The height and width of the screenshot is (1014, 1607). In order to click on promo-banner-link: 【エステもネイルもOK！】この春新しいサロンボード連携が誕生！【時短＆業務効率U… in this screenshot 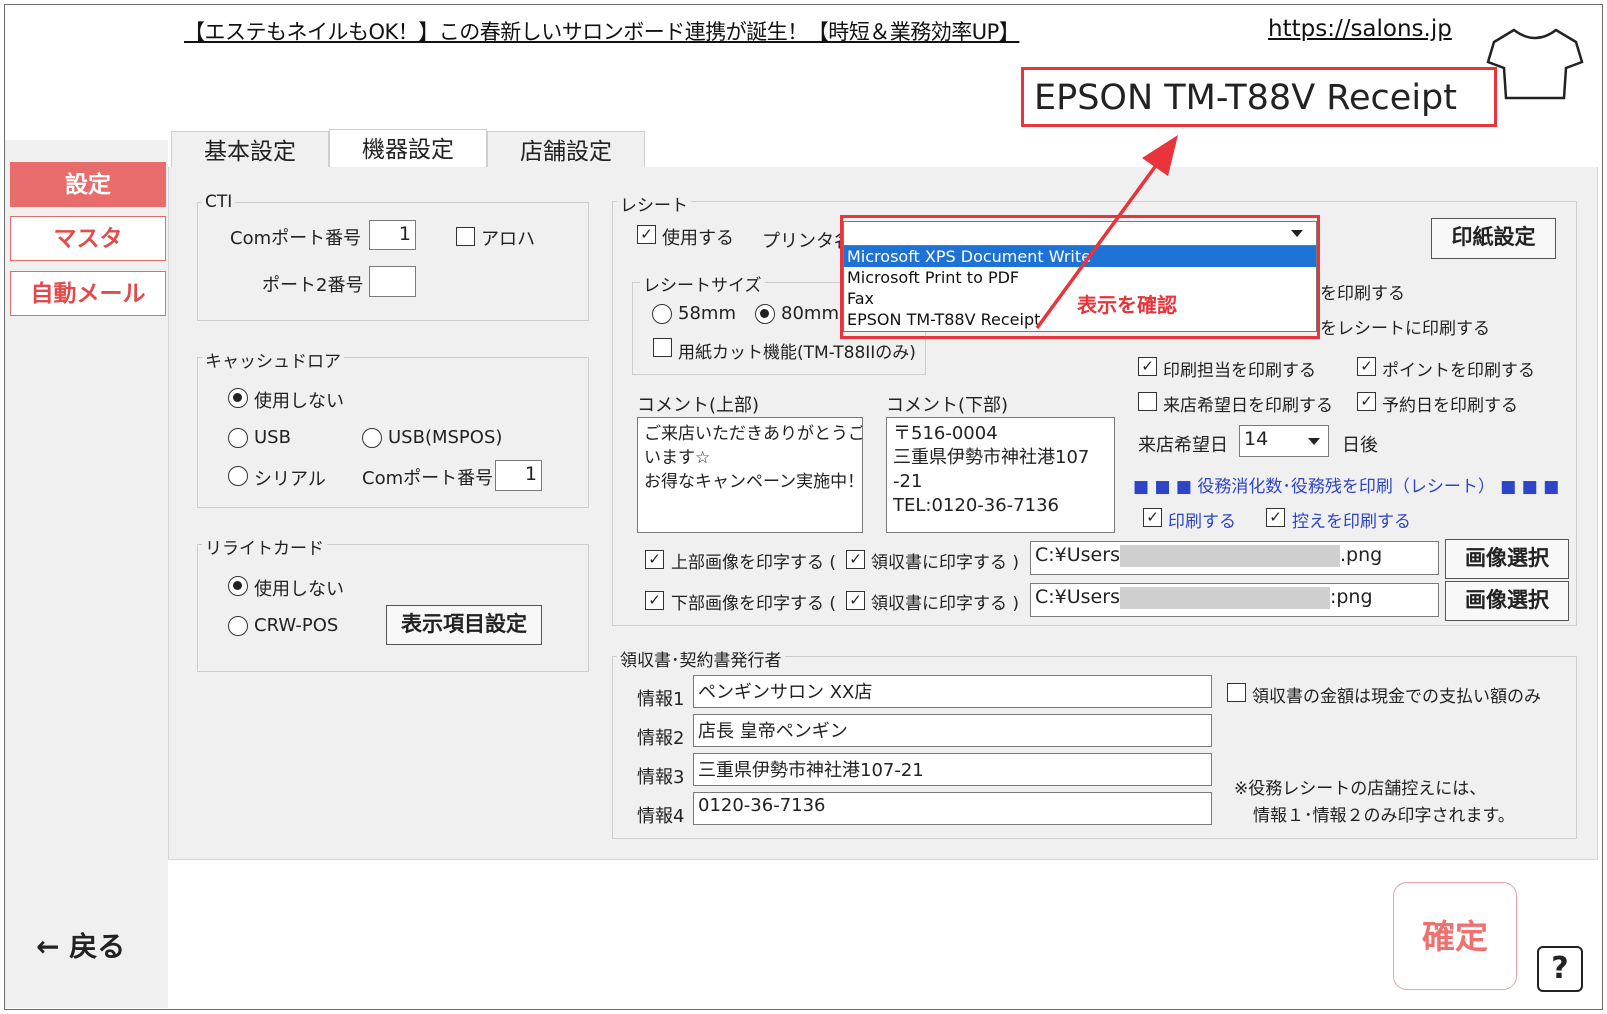, I will do `click(602, 31)`.